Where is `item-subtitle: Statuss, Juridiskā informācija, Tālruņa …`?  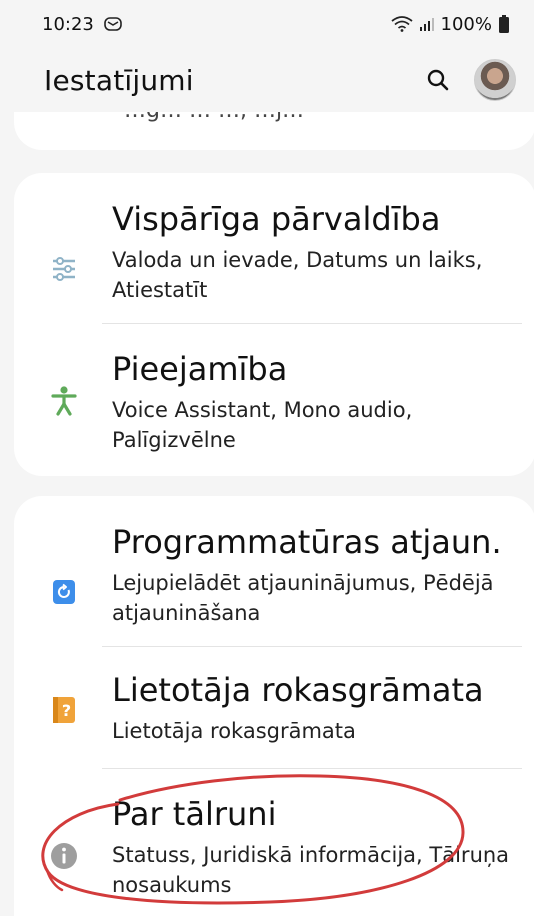 item-subtitle: Statuss, Juridiskā informācija, Tālruņa … is located at coordinates (311, 870).